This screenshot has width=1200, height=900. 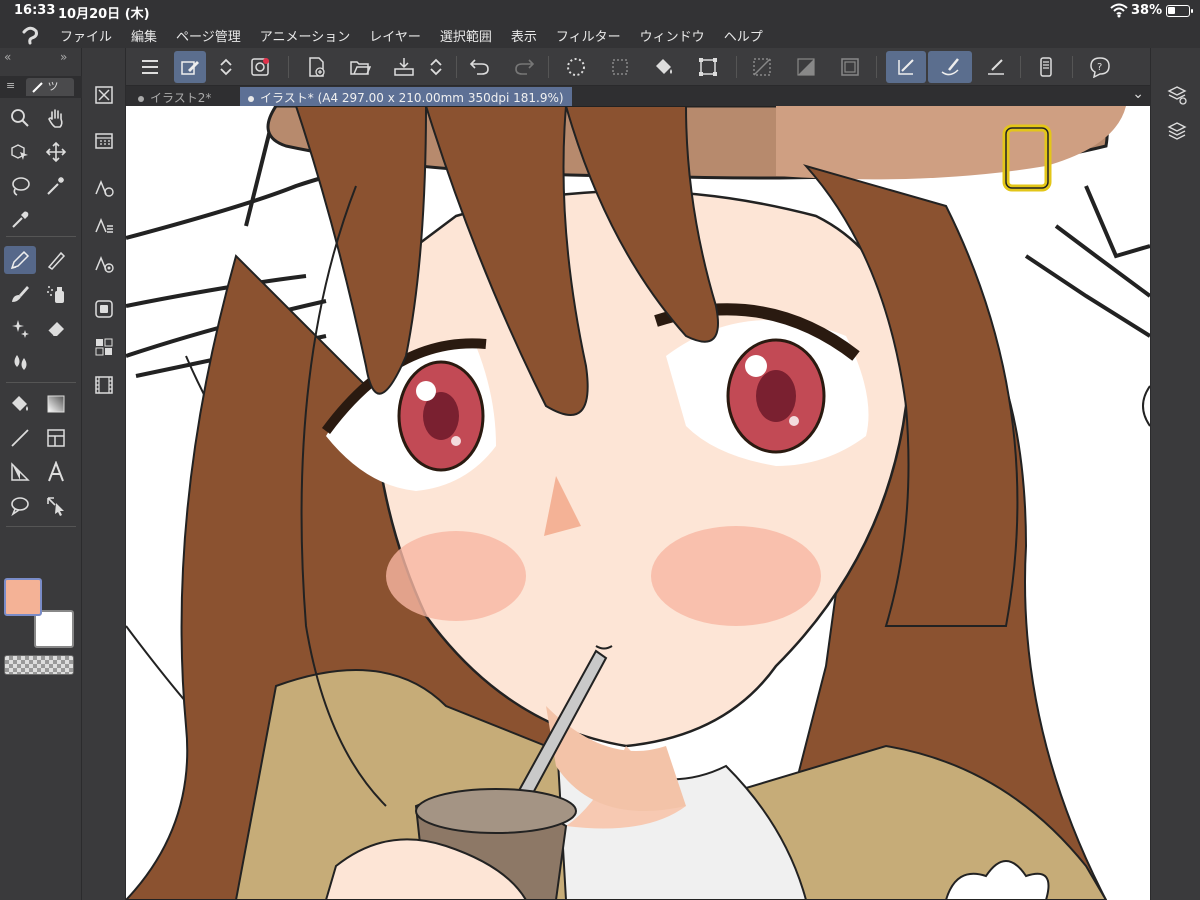 What do you see at coordinates (150, 67) in the screenshot?
I see `menu-button` at bounding box center [150, 67].